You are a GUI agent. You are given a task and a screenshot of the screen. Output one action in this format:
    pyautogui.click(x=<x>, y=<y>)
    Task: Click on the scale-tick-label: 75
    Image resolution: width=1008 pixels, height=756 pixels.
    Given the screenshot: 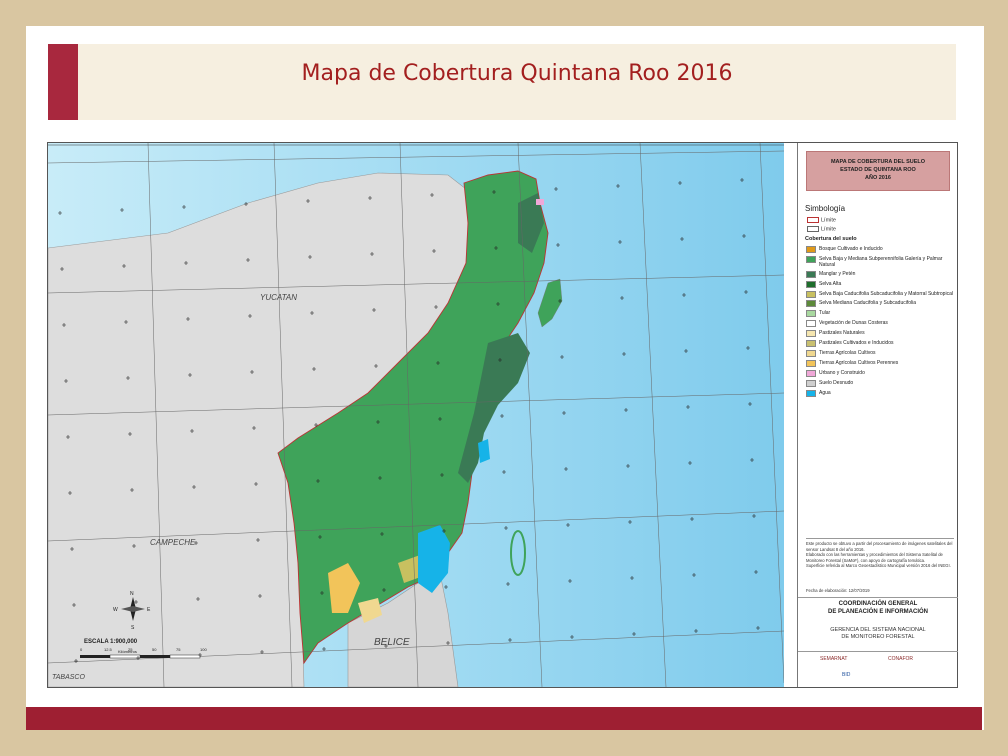 What is the action you would take?
    pyautogui.click(x=178, y=649)
    